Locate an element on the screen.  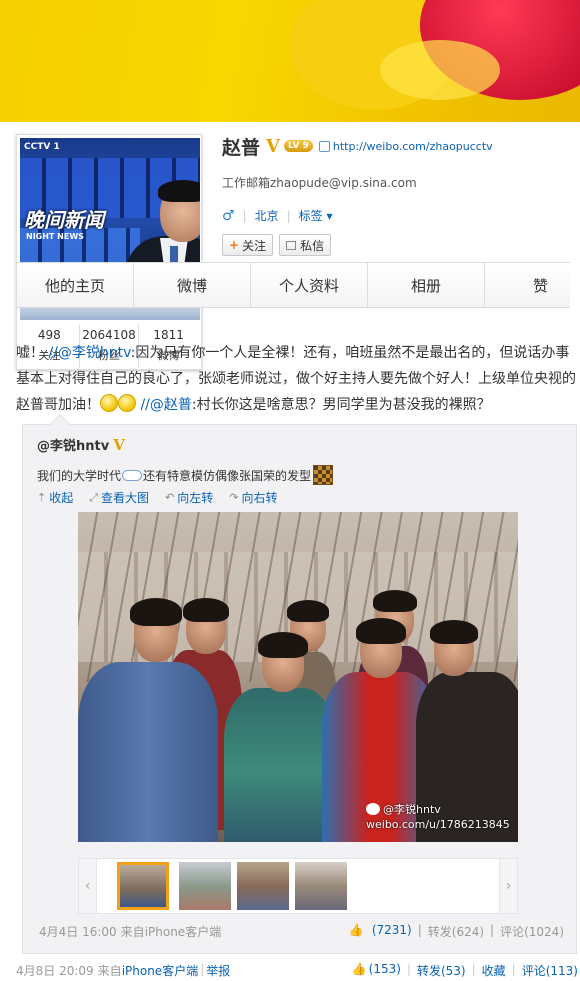
next-thumb-button: › is located at coordinates (508, 886).